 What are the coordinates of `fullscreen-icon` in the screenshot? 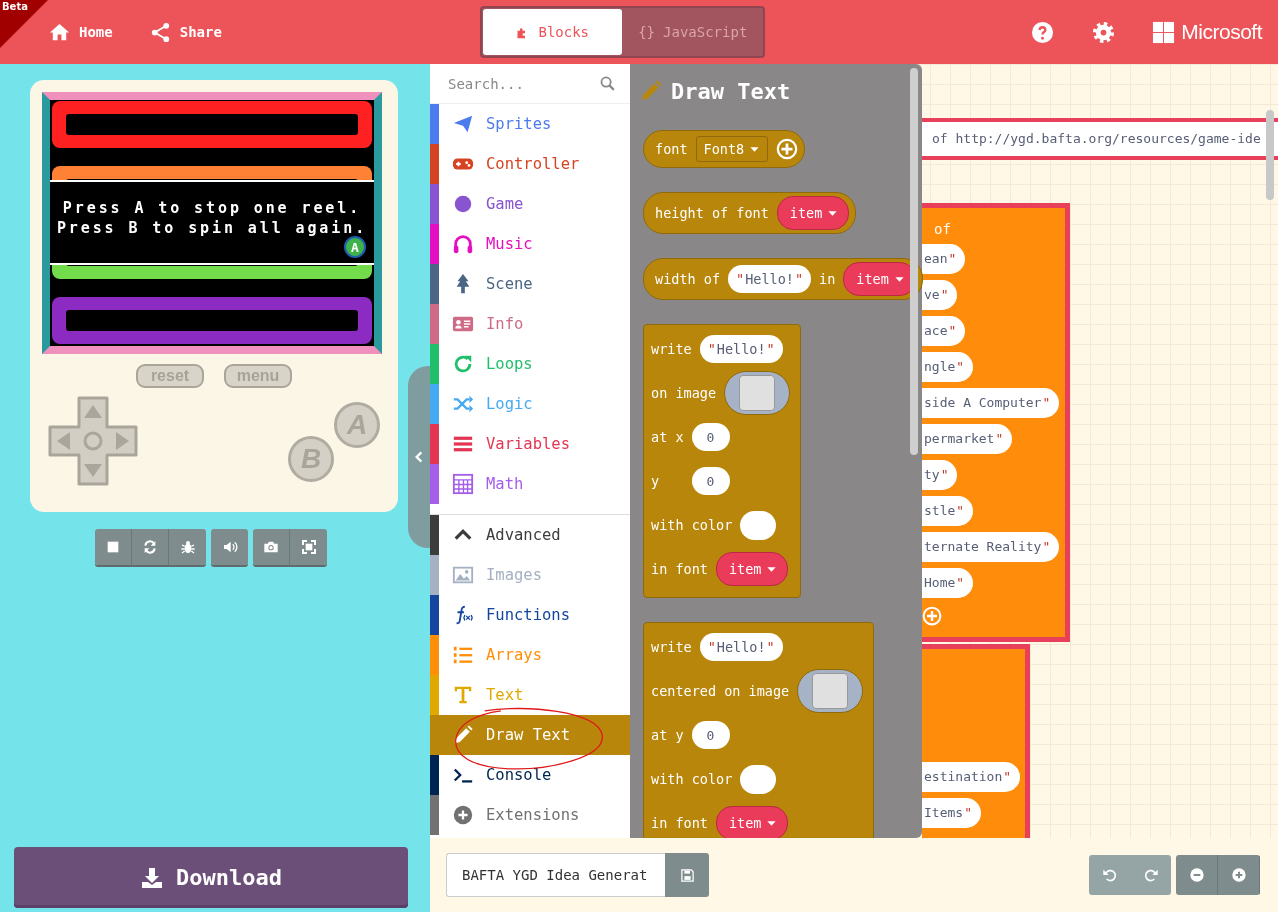 It's located at (308, 547).